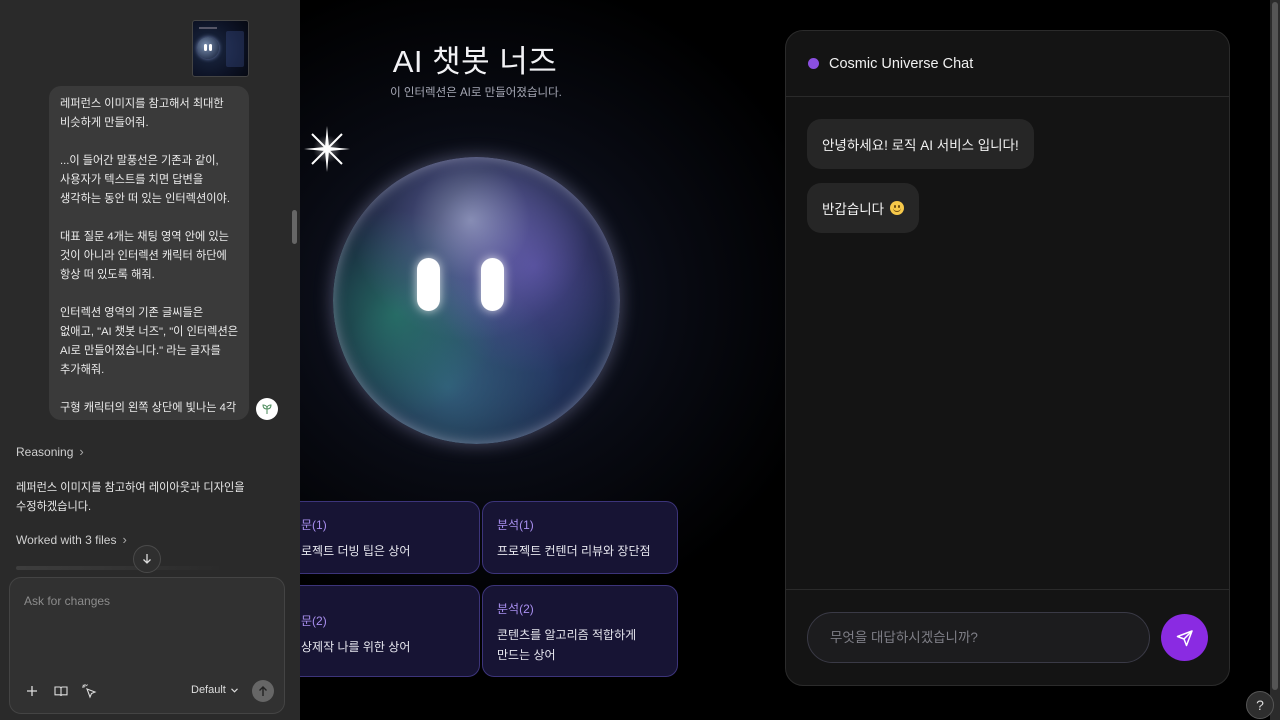 This screenshot has height=720, width=1280. I want to click on model-label: Default, so click(208, 690).